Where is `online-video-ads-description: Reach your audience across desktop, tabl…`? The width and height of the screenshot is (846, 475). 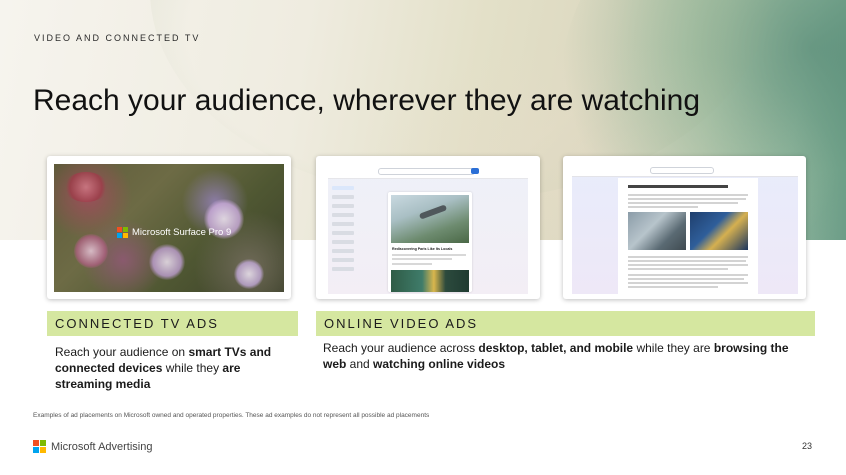 online-video-ads-description: Reach your audience across desktop, tabl… is located at coordinates (556, 356).